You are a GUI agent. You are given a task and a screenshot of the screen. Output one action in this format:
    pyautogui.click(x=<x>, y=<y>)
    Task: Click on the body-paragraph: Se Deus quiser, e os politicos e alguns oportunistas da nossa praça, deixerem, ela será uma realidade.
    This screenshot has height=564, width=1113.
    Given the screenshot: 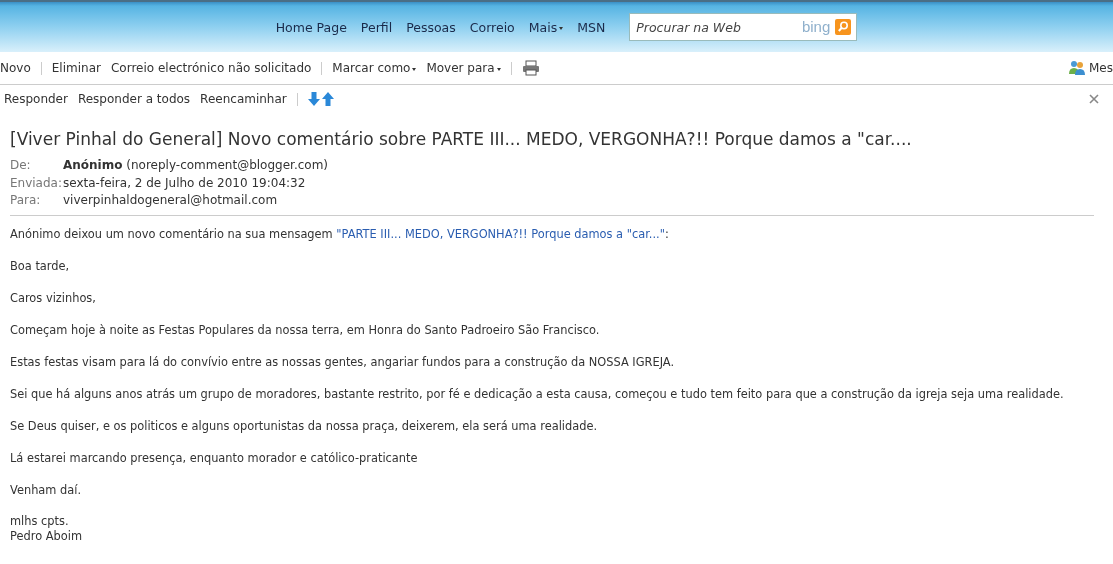 What is the action you would take?
    pyautogui.click(x=304, y=426)
    